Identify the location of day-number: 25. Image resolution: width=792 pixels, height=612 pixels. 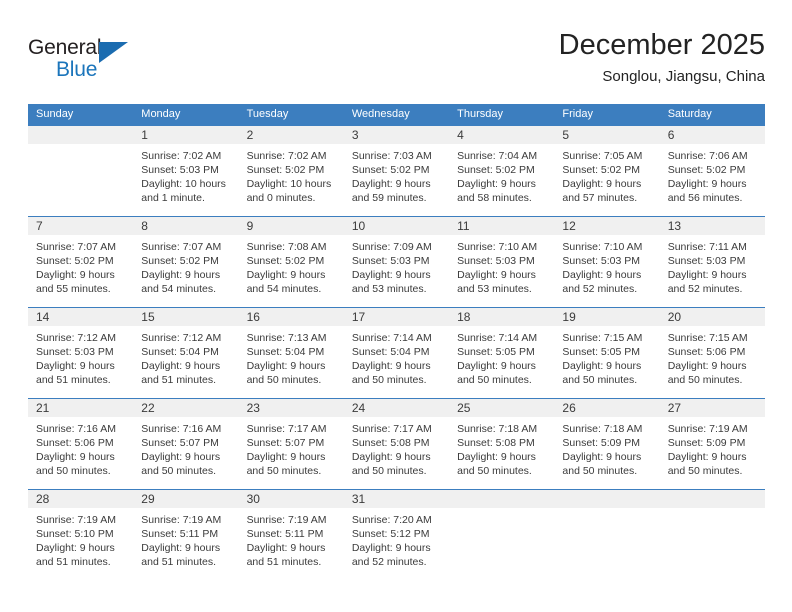
(501, 408).